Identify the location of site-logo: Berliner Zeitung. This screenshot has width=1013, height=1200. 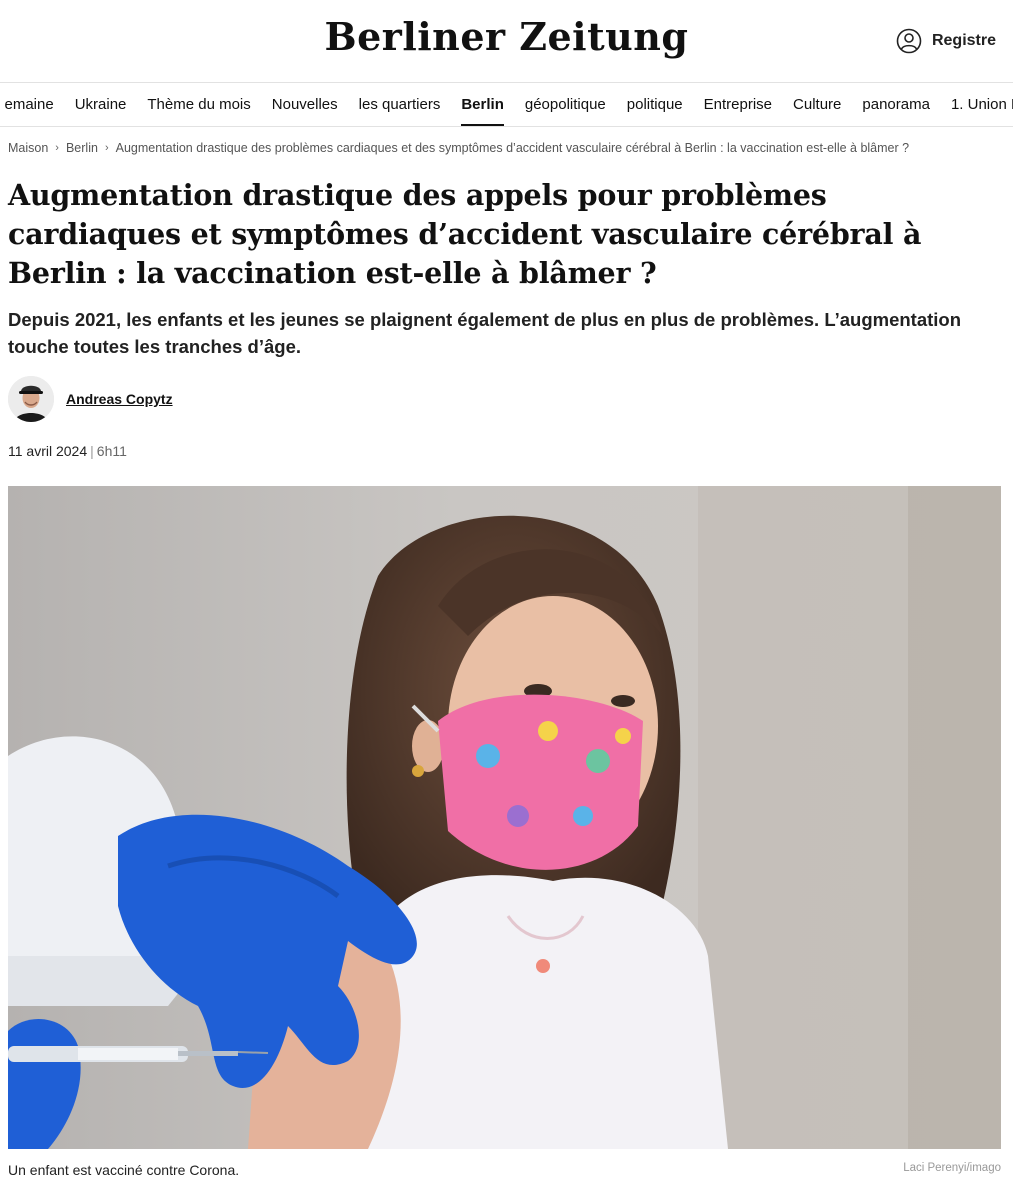
(506, 36).